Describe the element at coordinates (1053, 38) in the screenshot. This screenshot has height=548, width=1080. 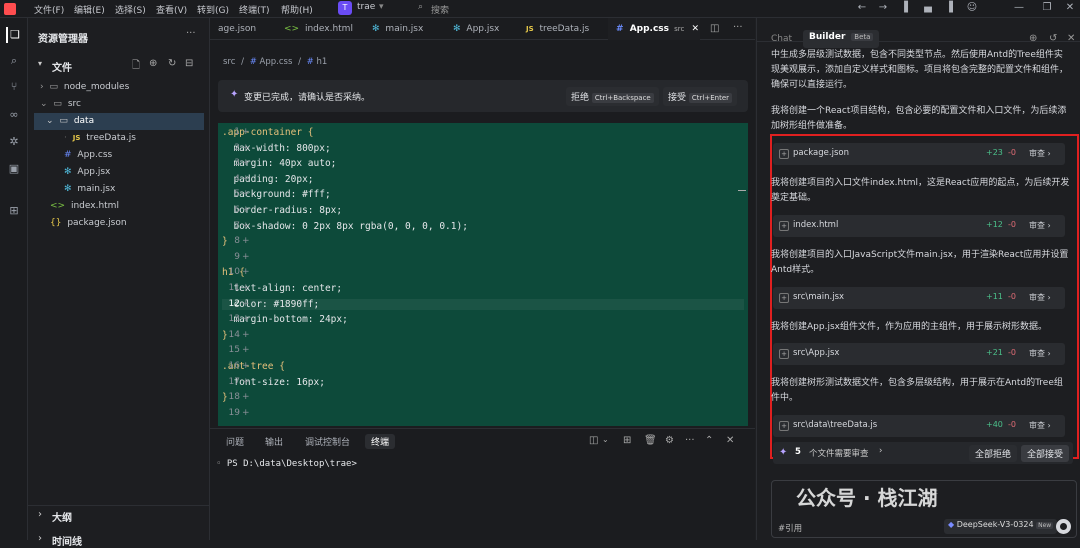
I see `history-icon: ↺` at that location.